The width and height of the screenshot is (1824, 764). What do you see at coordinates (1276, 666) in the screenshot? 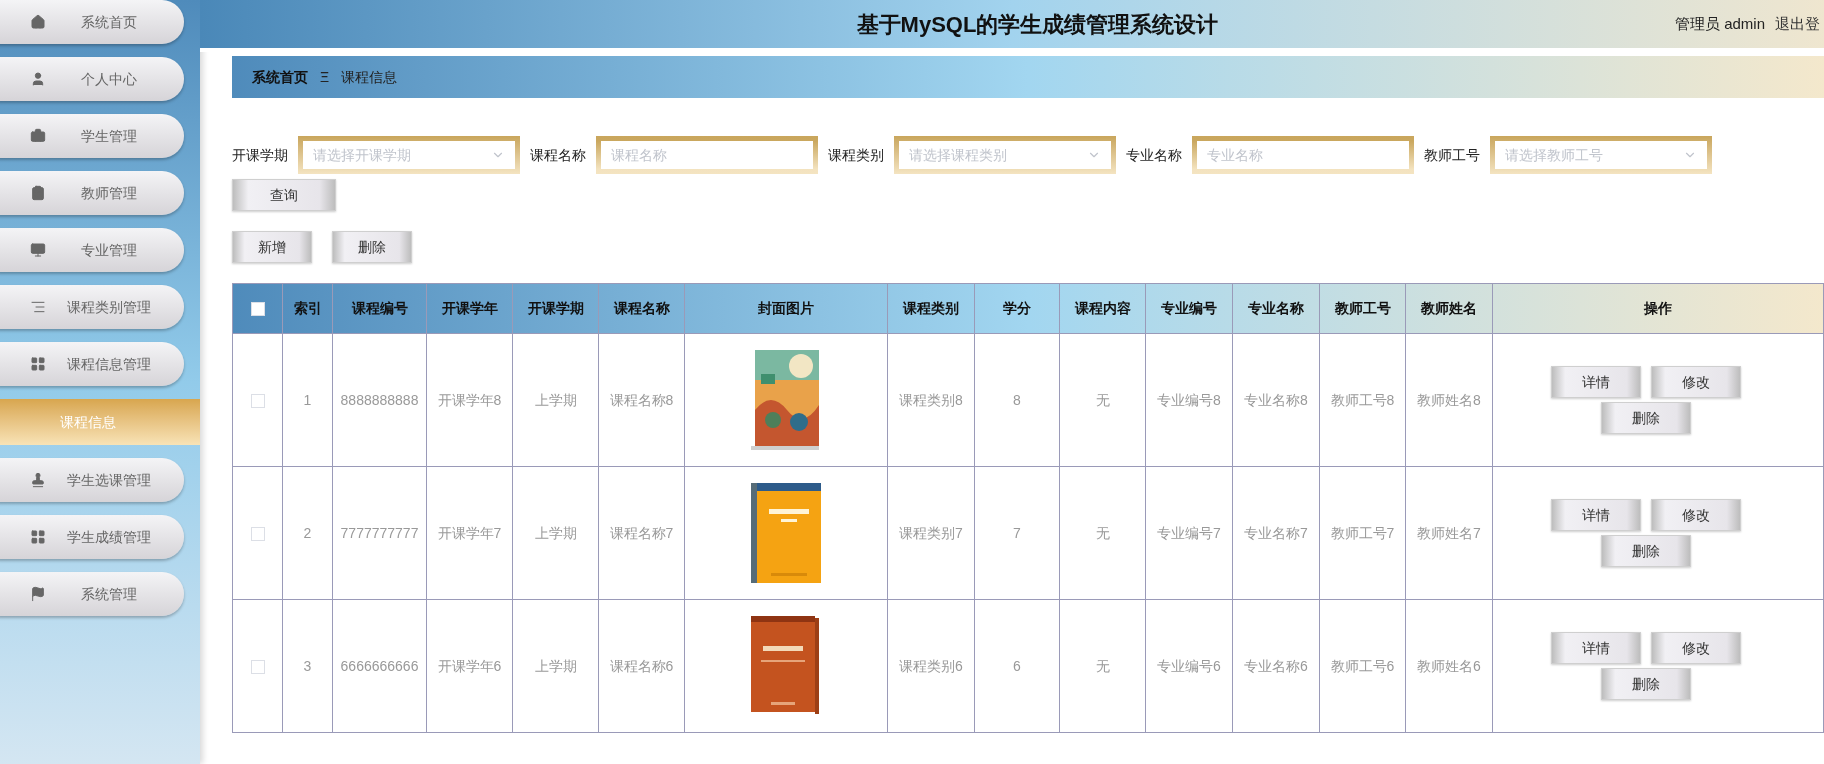
I see `table-cell: 专业名称6` at bounding box center [1276, 666].